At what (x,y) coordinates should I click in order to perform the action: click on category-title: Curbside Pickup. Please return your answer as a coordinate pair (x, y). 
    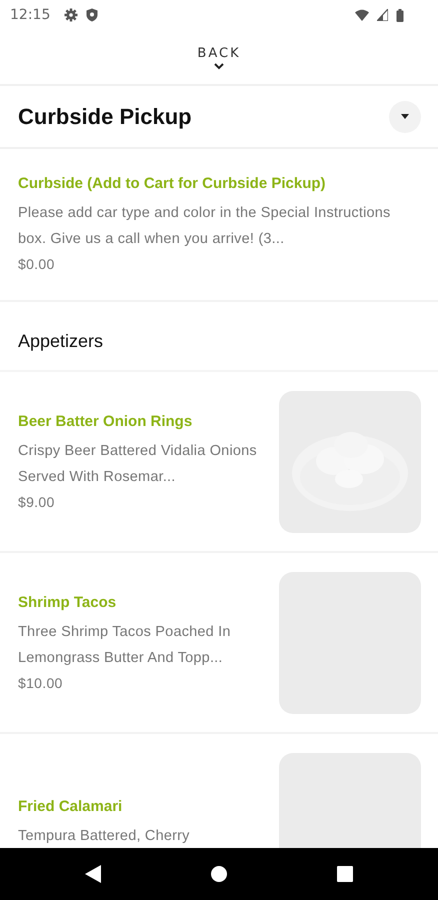
    Looking at the image, I should click on (105, 117).